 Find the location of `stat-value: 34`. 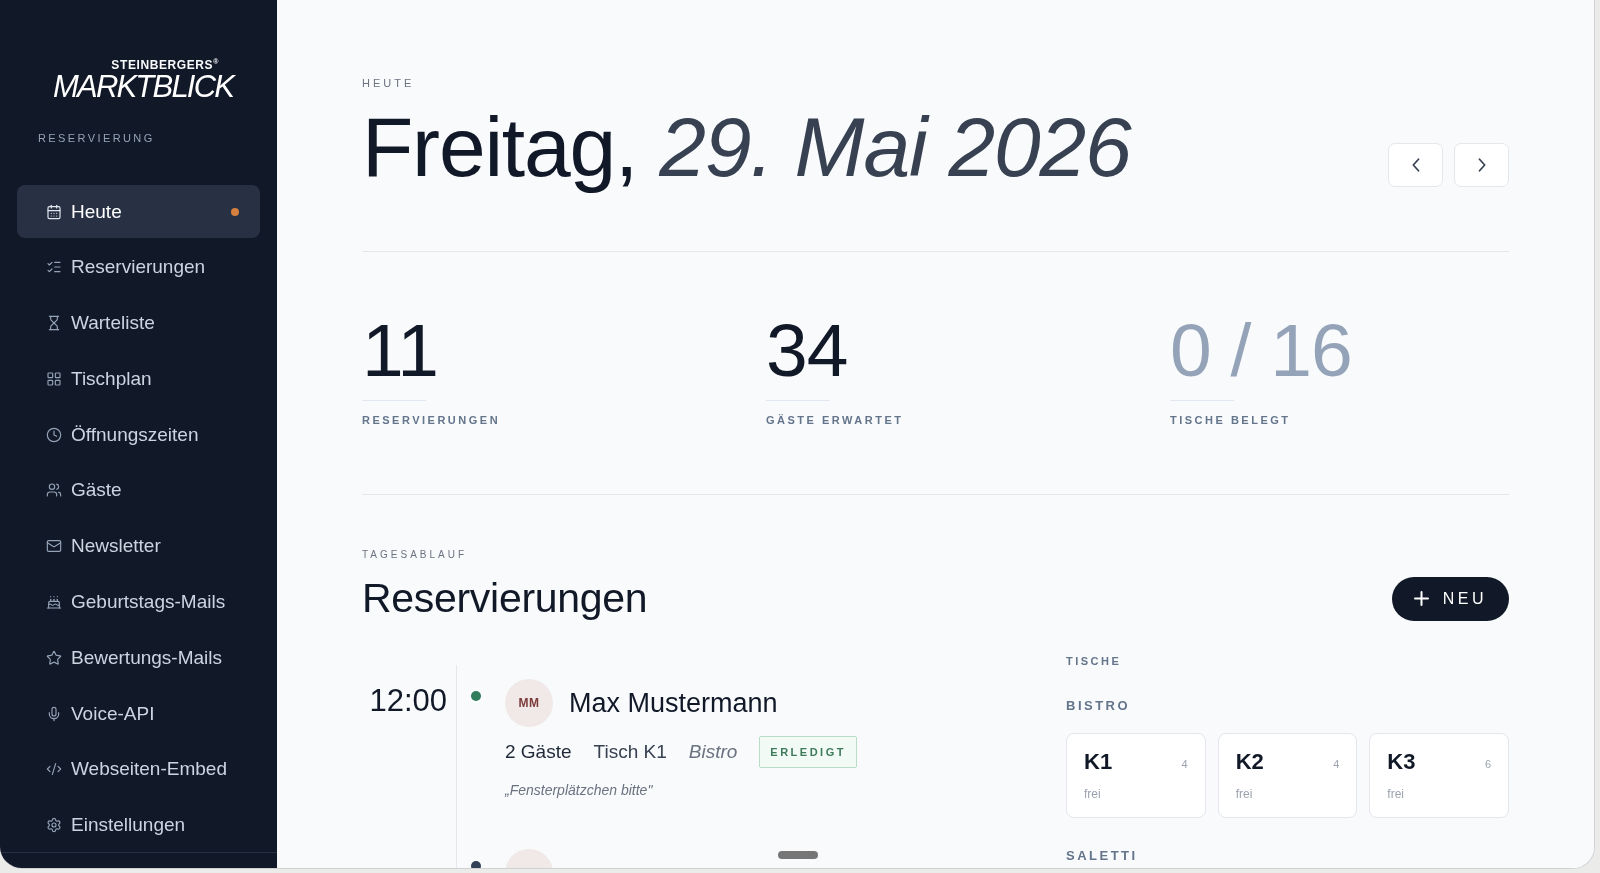

stat-value: 34 is located at coordinates (807, 350).